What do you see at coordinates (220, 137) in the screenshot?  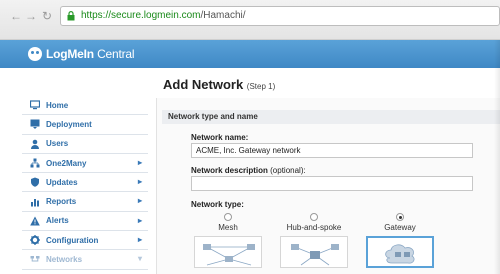 I see `network-name-label: Network name:` at bounding box center [220, 137].